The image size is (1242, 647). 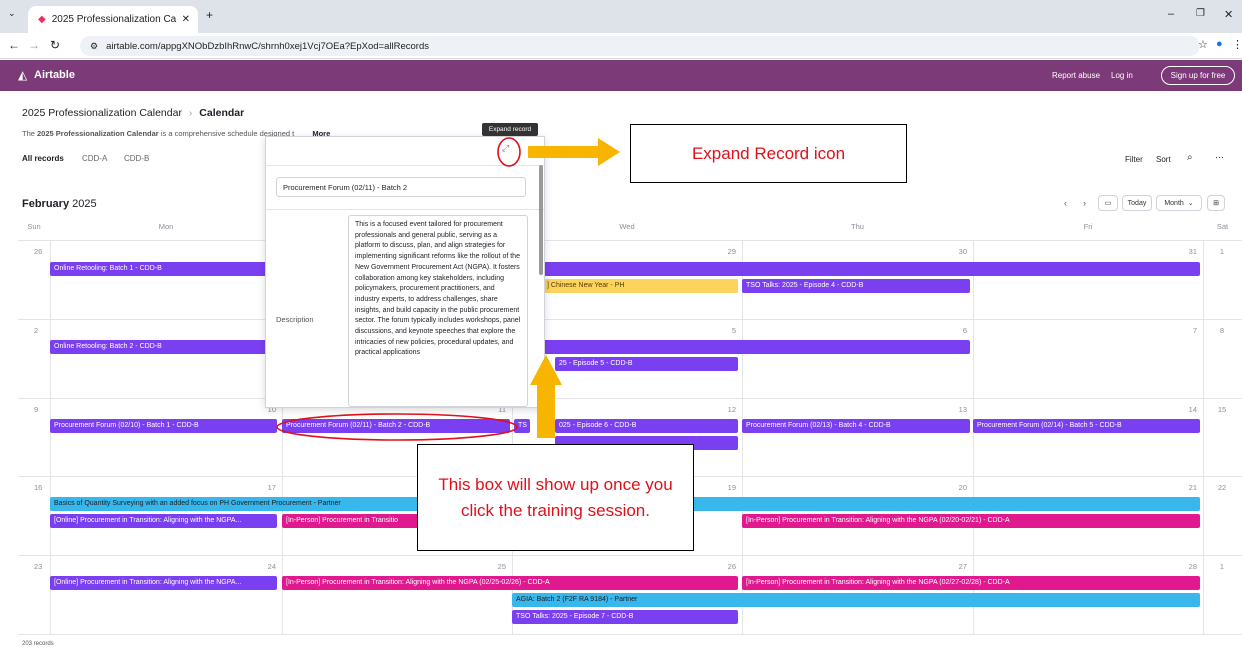 What do you see at coordinates (1190, 203) in the screenshot?
I see `chevron-down-icon: ⌄` at bounding box center [1190, 203].